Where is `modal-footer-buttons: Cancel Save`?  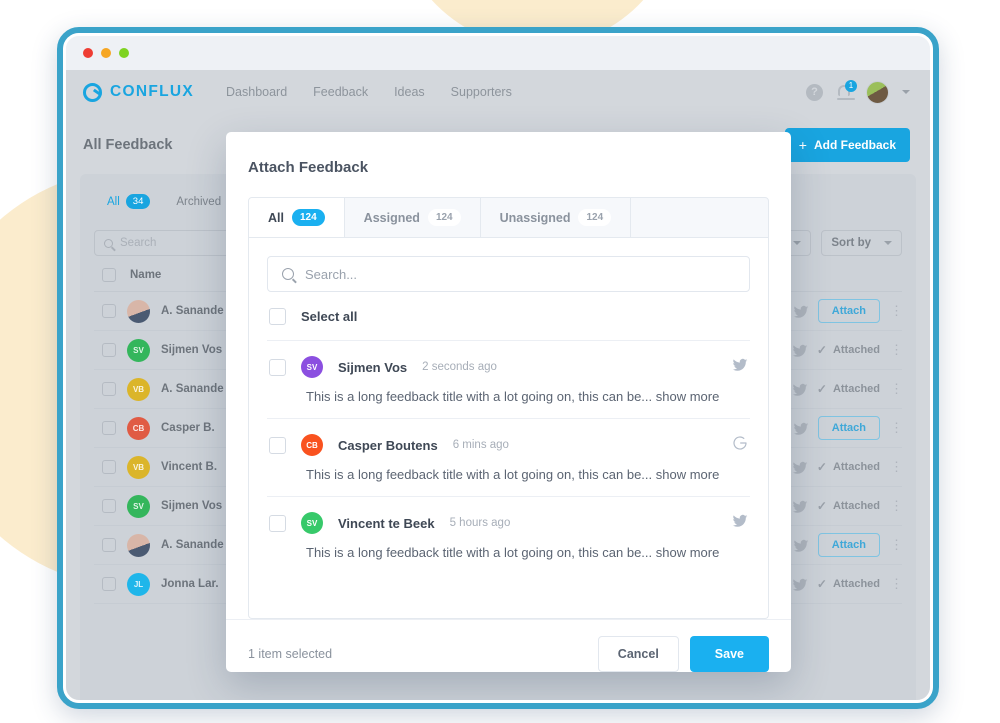
modal-footer-buttons: Cancel Save is located at coordinates (683, 654).